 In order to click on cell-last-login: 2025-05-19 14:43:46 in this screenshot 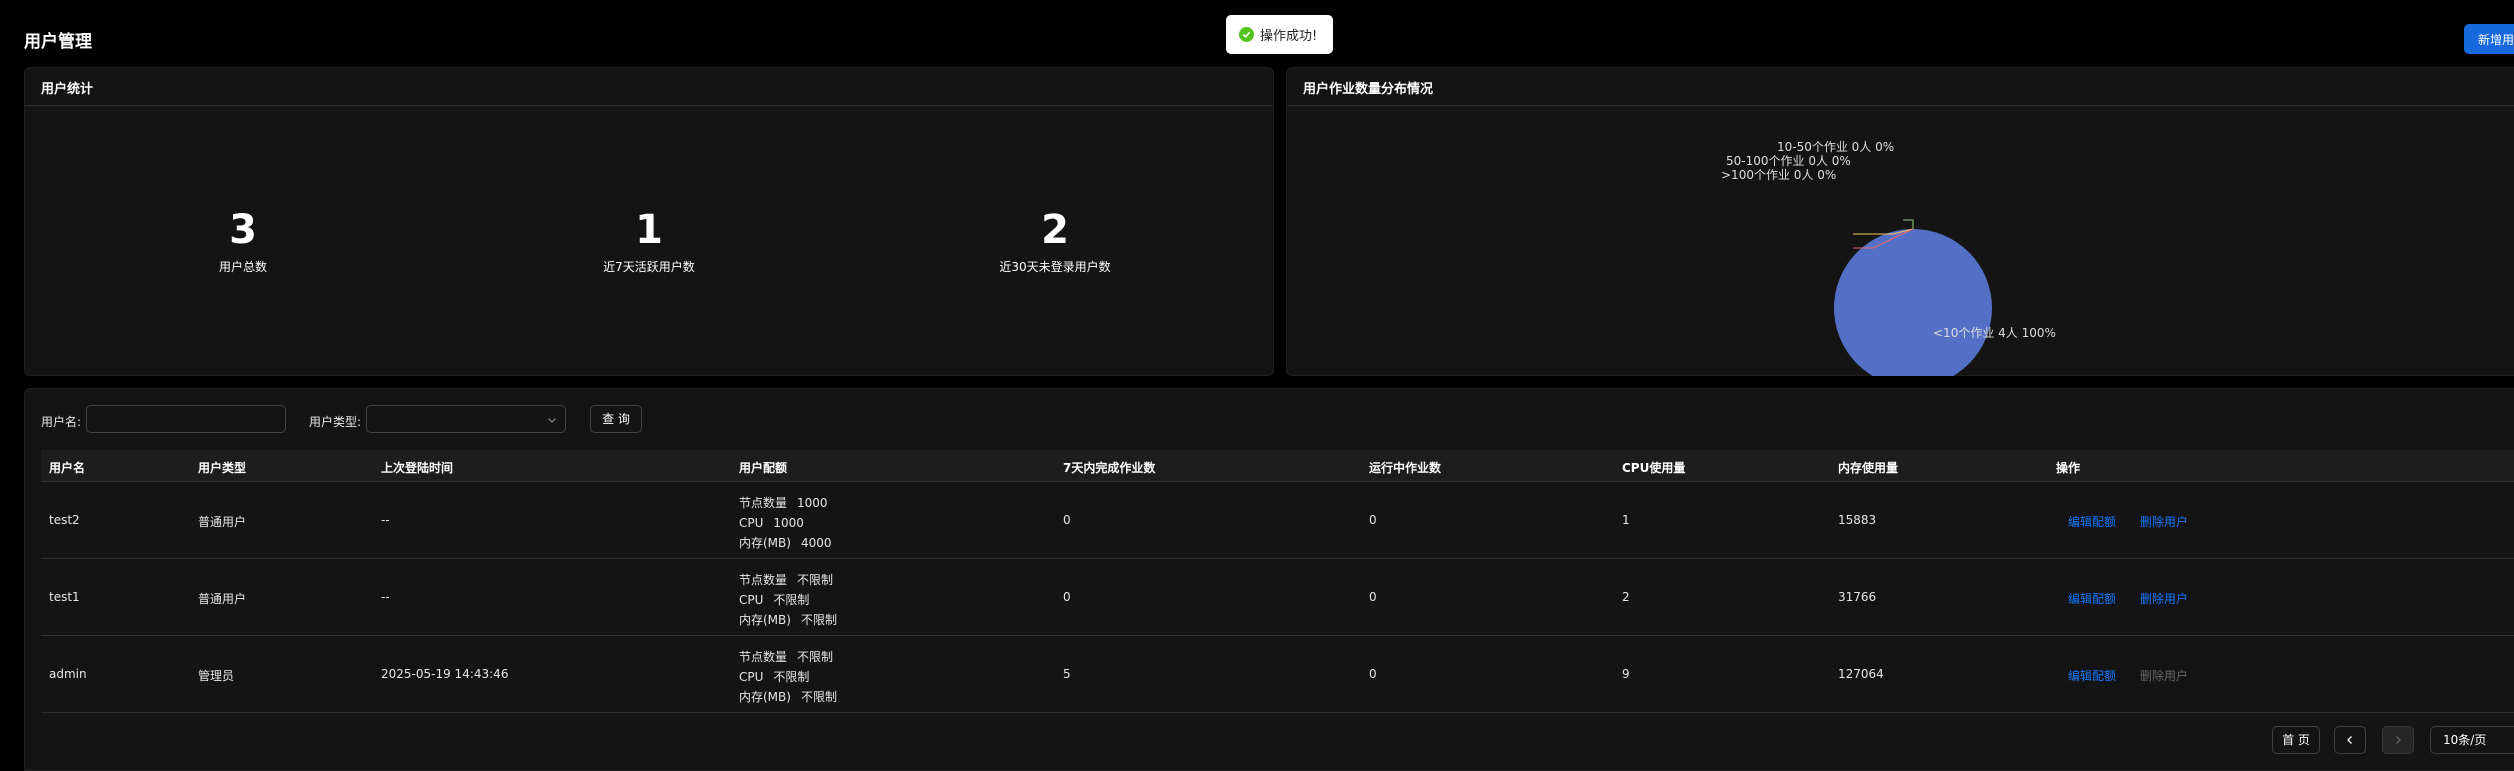, I will do `click(445, 674)`.